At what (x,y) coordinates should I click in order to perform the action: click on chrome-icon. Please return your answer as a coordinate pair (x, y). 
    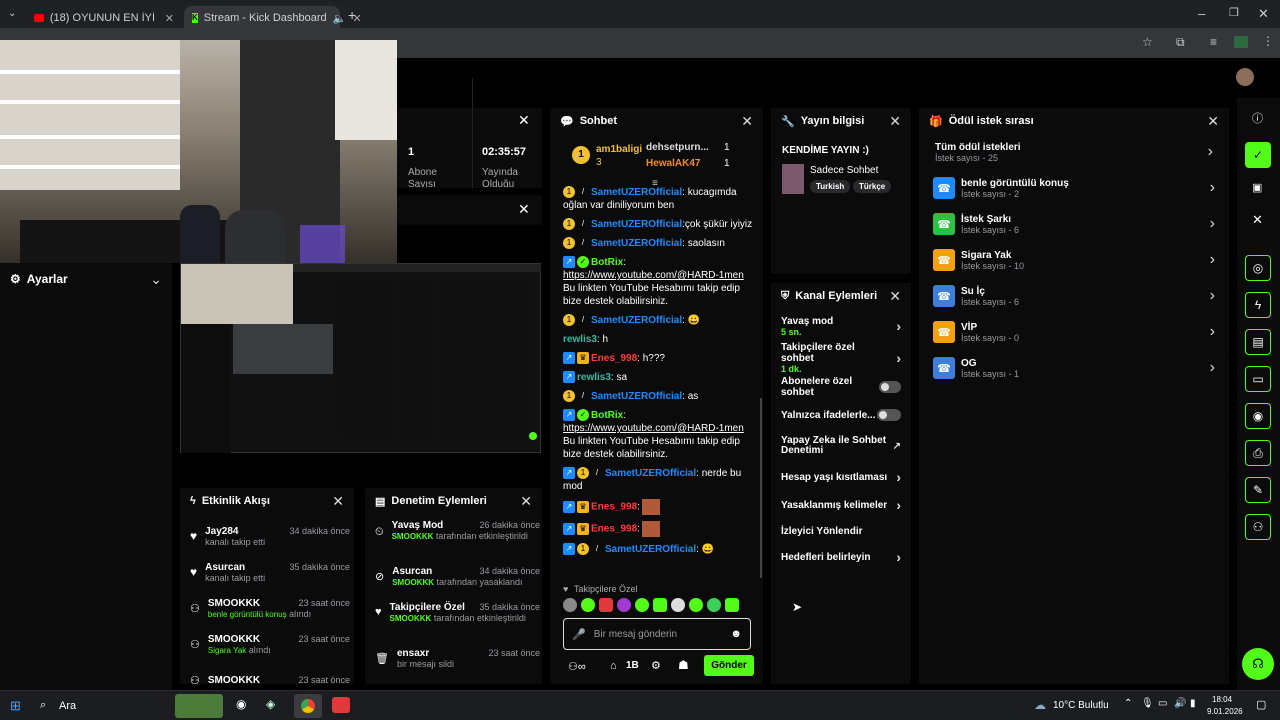
    Looking at the image, I should click on (308, 706).